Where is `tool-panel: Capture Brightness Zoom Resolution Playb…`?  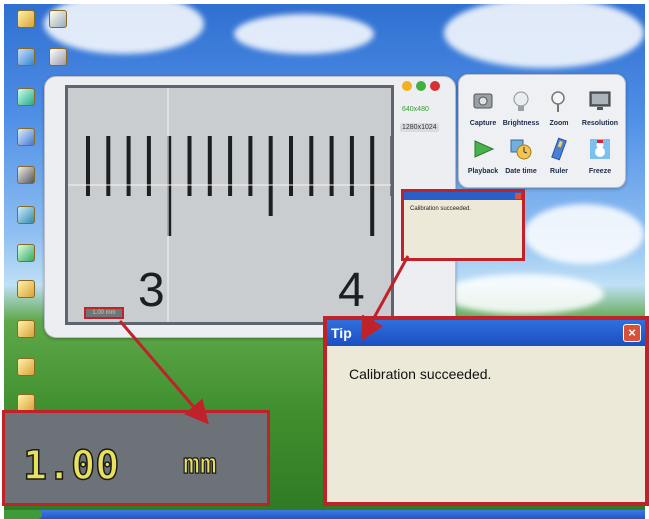
tool-panel: Capture Brightness Zoom Resolution Playb… is located at coordinates (542, 131).